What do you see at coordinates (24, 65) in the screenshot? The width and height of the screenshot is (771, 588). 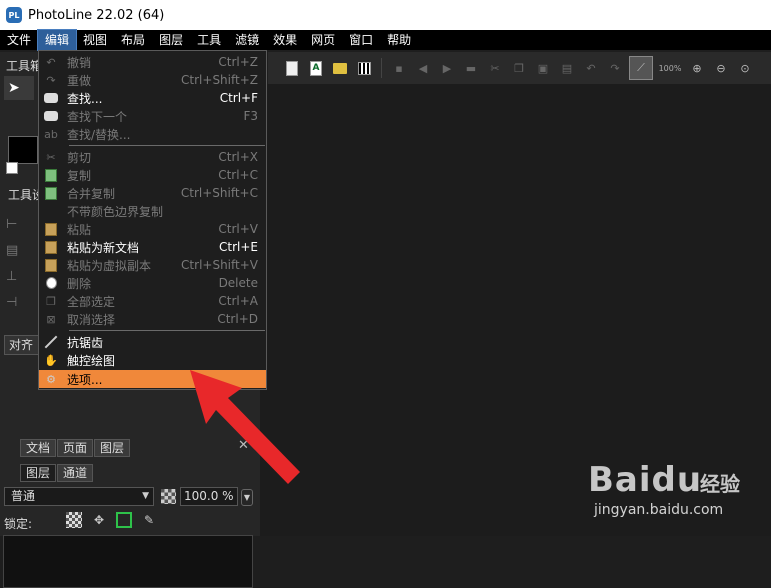 I see `toolbox-tab: 工具箱` at bounding box center [24, 65].